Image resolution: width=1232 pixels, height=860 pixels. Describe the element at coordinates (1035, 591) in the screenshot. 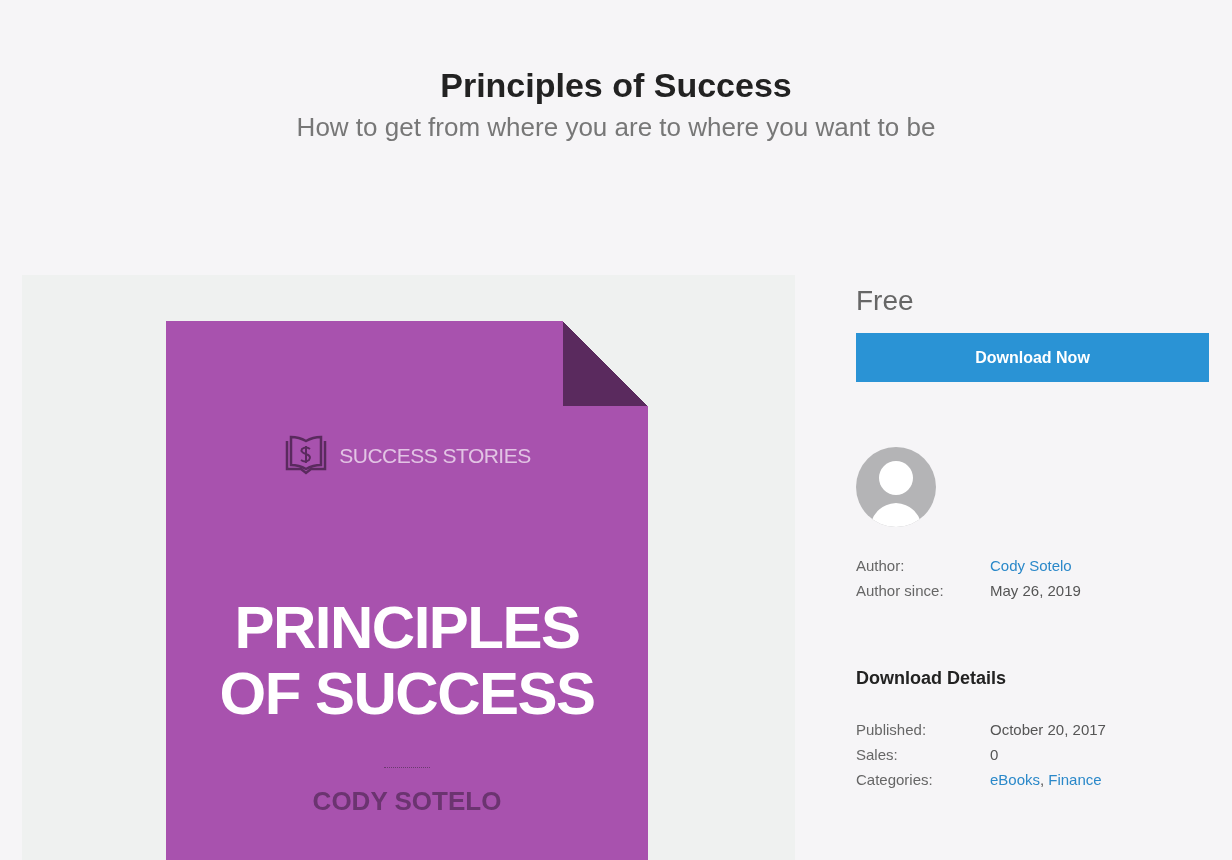

I see `detail-value: May 26, 2019` at that location.